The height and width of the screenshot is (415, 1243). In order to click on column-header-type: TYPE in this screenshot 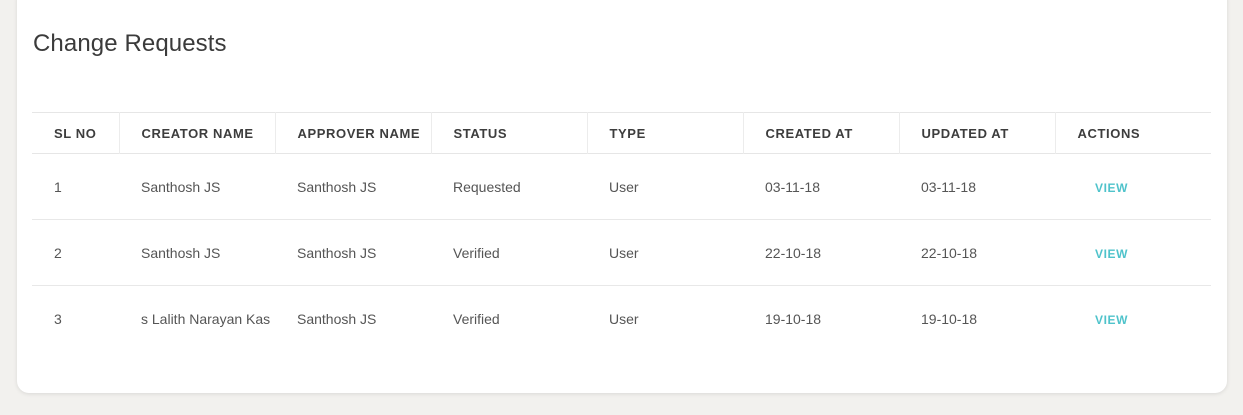, I will do `click(665, 133)`.